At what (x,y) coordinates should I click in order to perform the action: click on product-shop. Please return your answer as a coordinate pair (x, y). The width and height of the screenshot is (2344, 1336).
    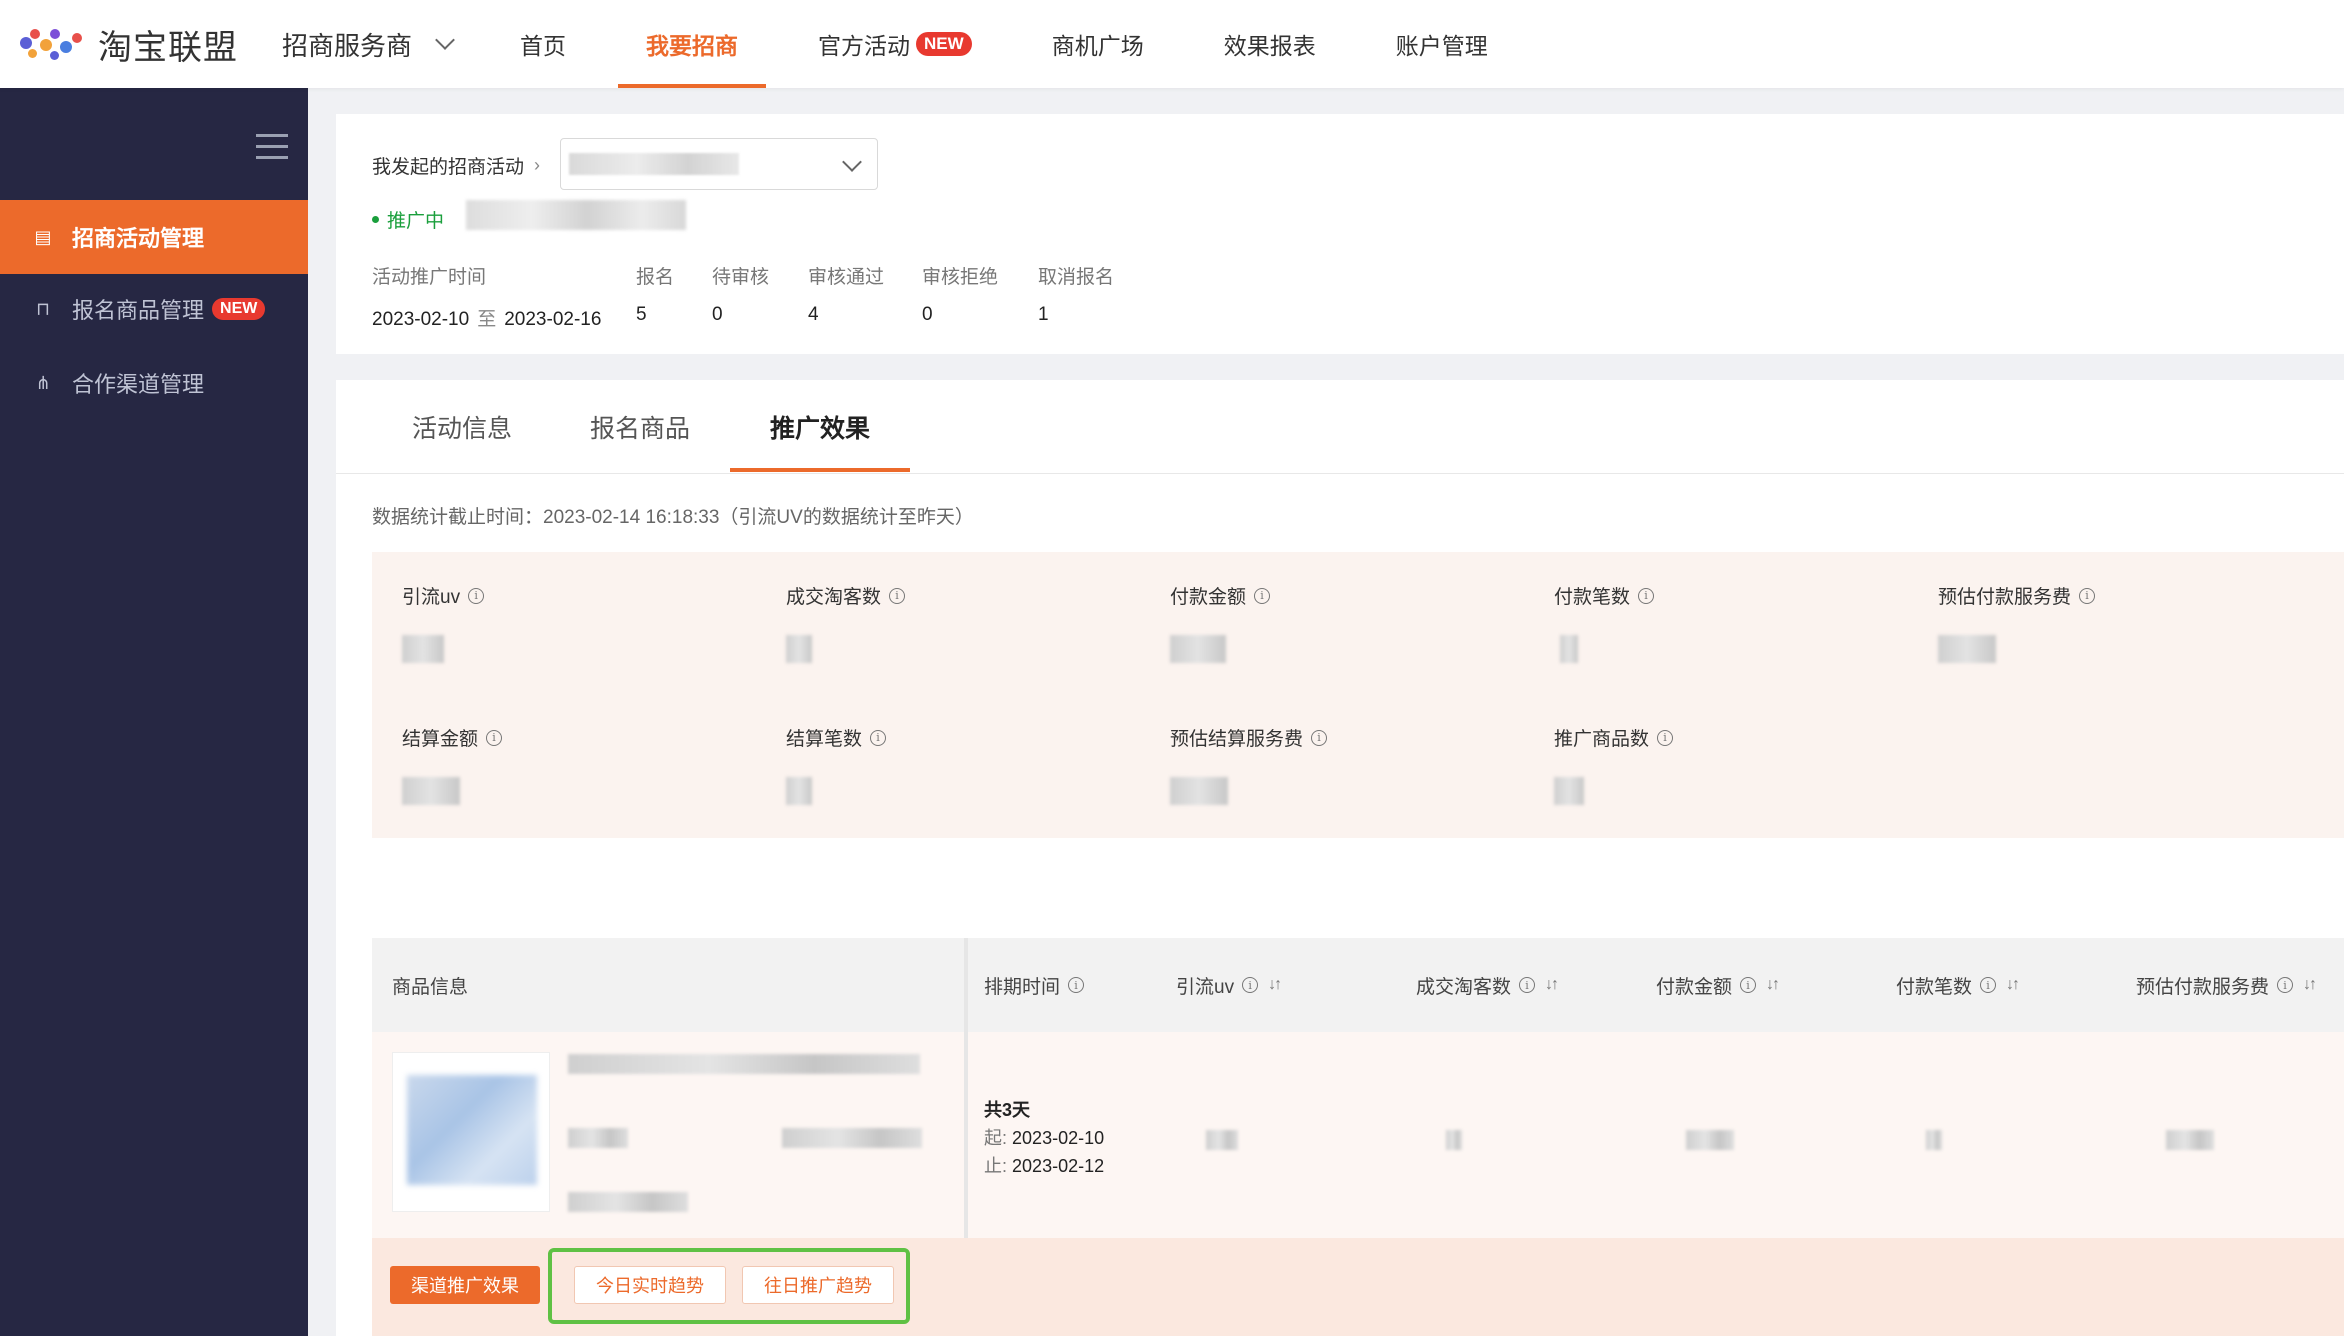
    Looking at the image, I should click on (852, 1138).